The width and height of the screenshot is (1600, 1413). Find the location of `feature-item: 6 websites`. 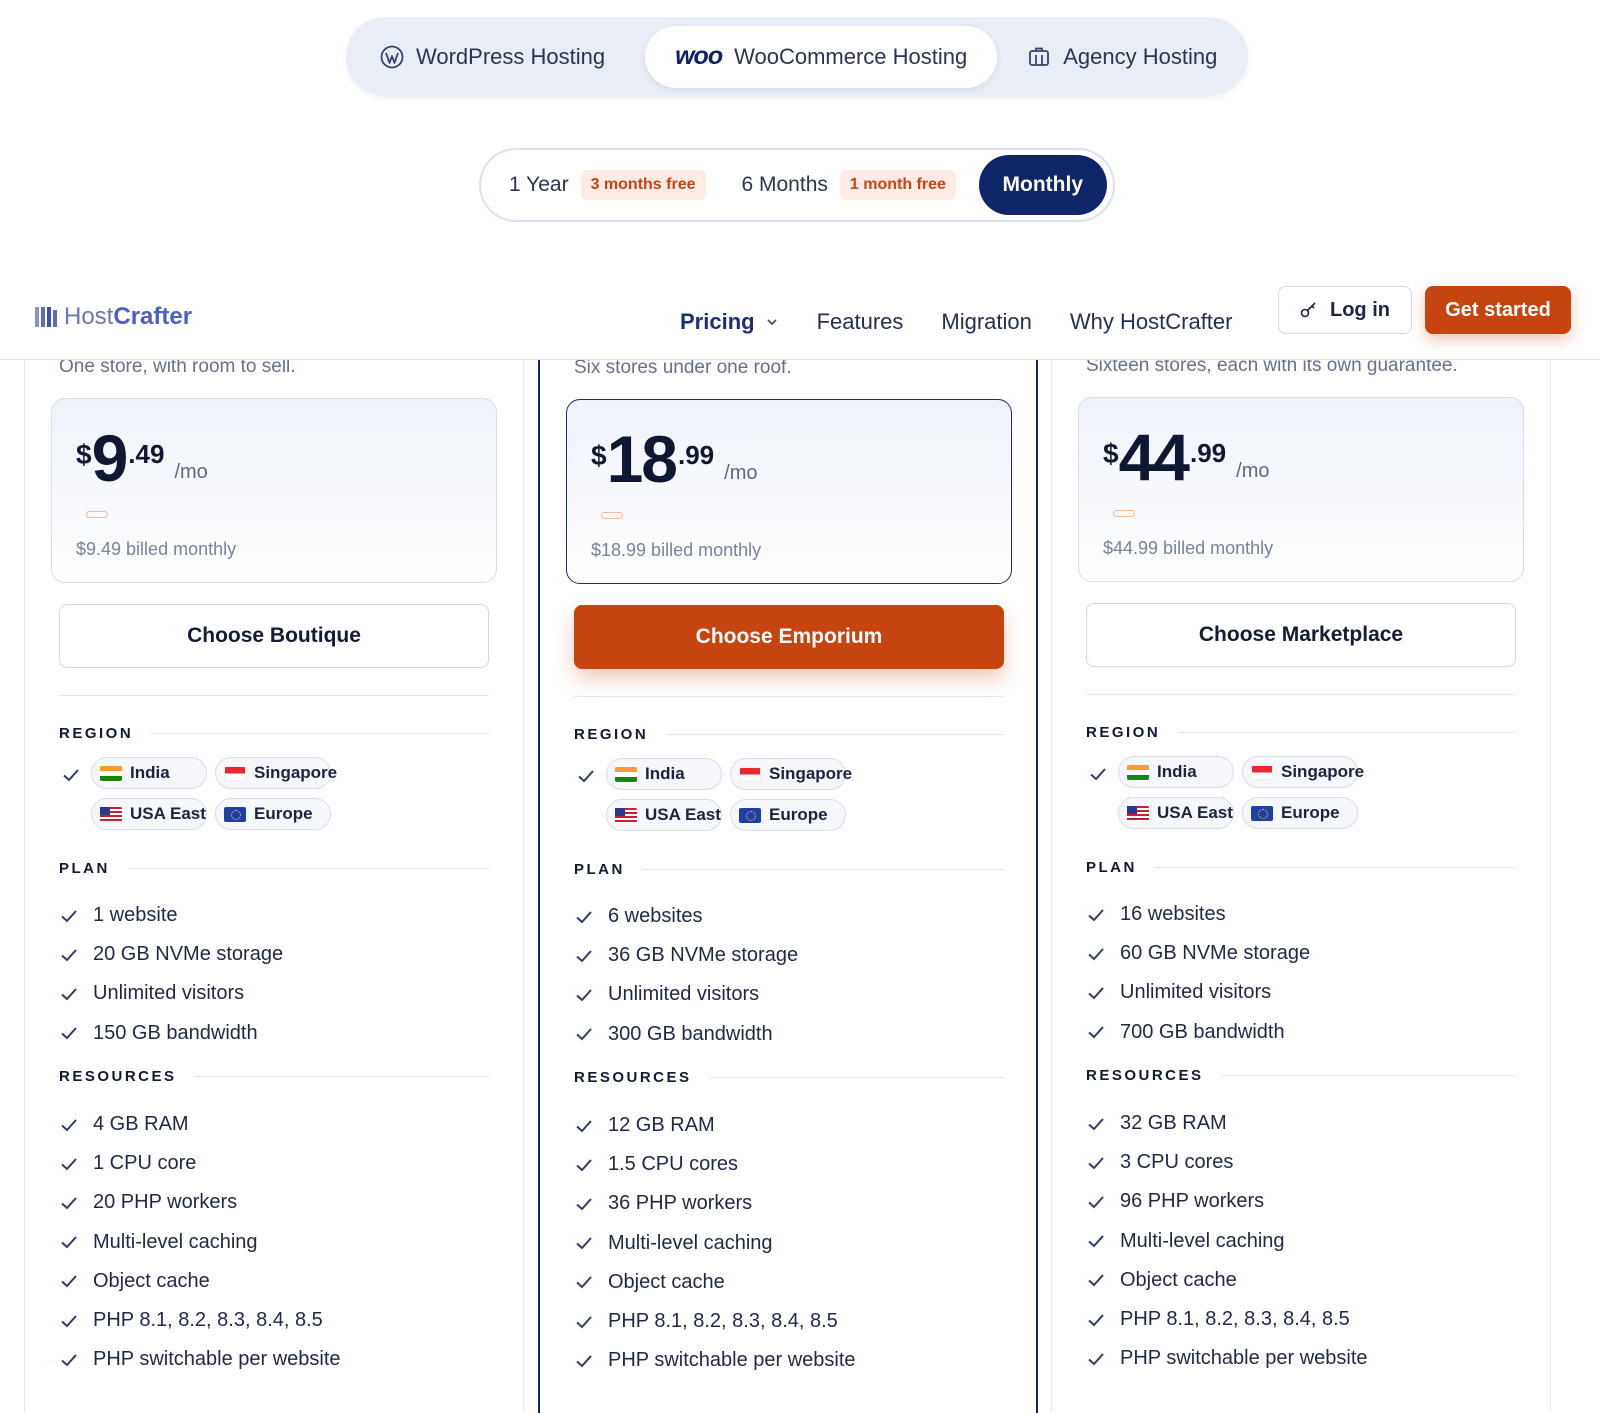

feature-item: 6 websites is located at coordinates (789, 916).